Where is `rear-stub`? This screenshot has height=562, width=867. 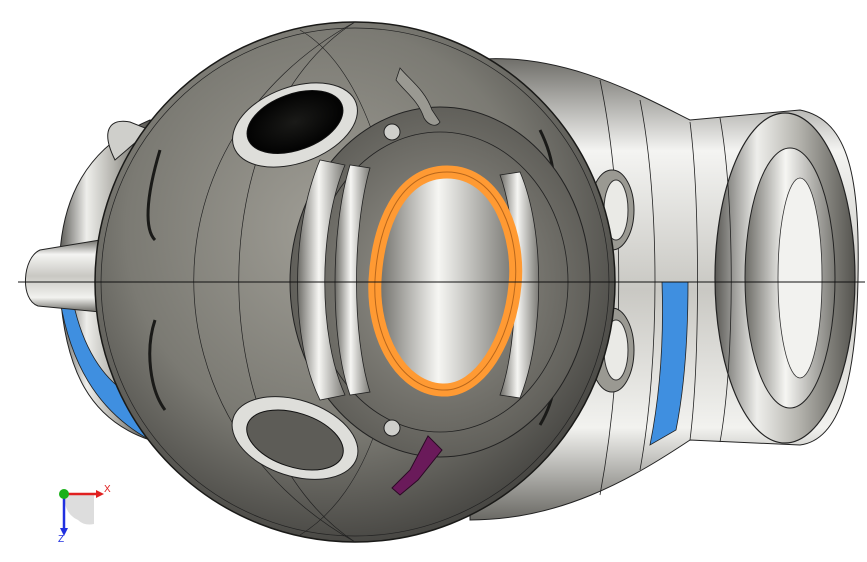
rear-stub is located at coordinates (63, 276).